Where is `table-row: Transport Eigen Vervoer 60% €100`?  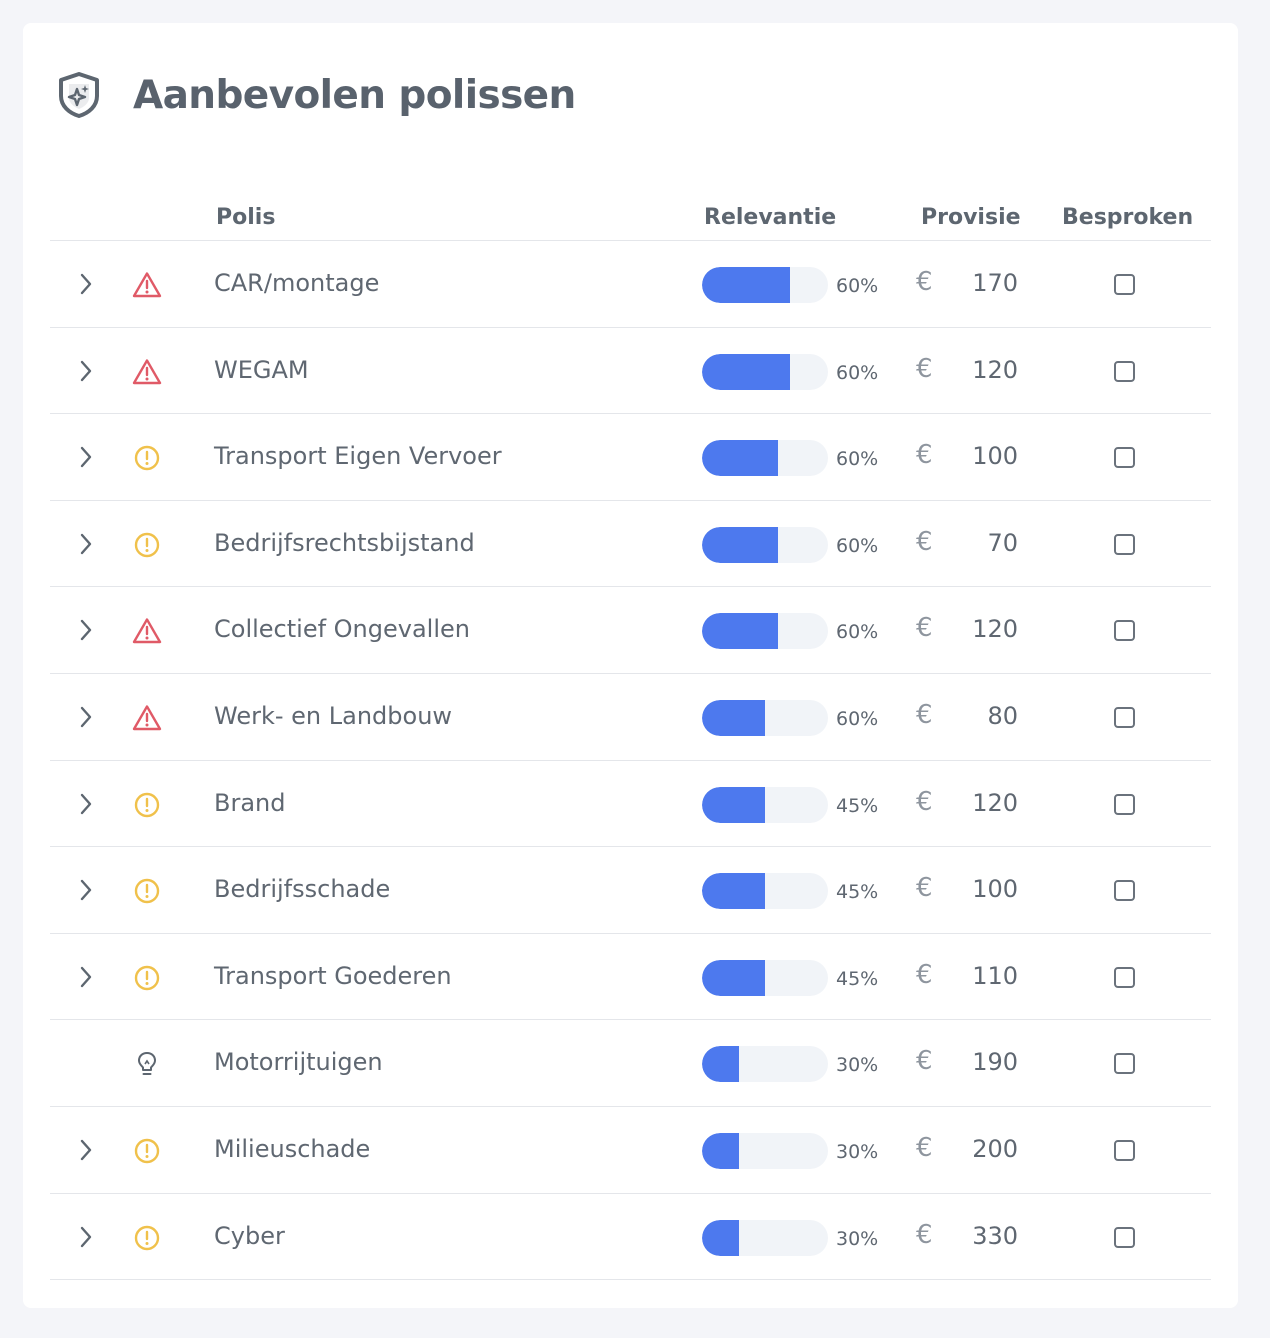 table-row: Transport Eigen Vervoer 60% €100 is located at coordinates (630, 457).